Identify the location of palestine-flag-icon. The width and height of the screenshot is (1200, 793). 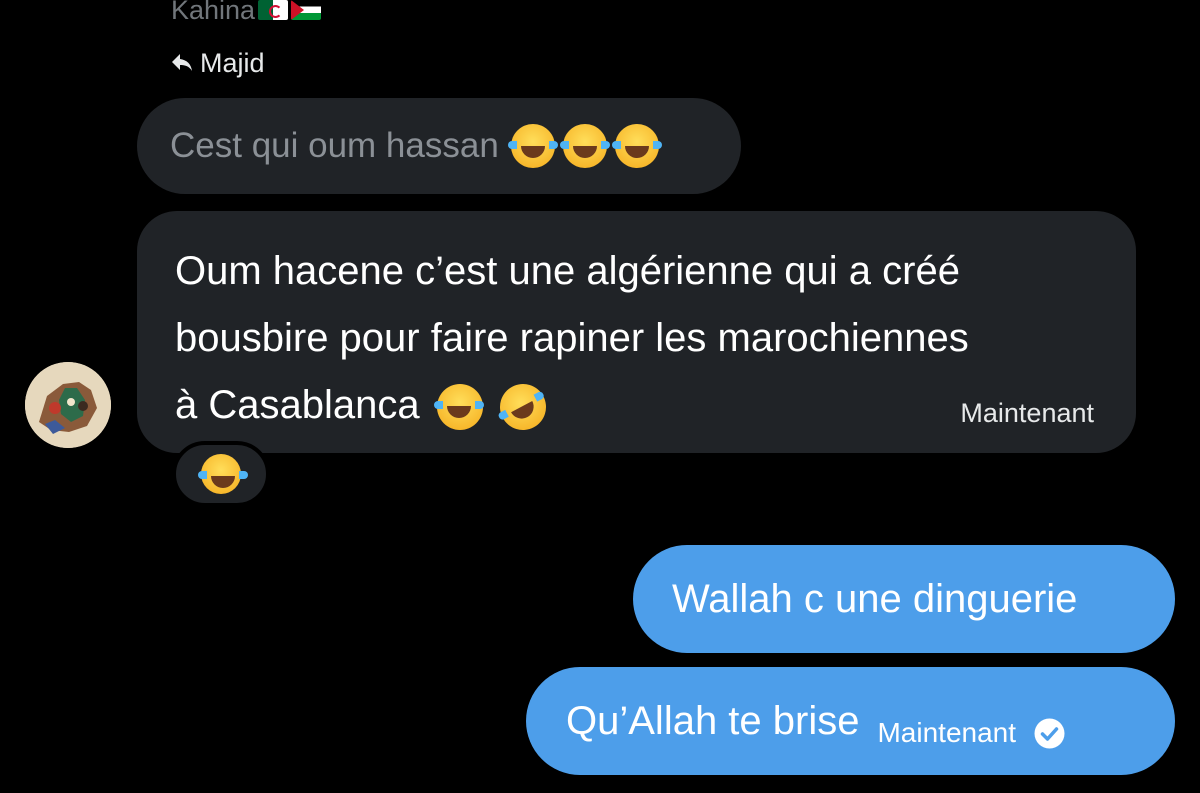
(306, 10).